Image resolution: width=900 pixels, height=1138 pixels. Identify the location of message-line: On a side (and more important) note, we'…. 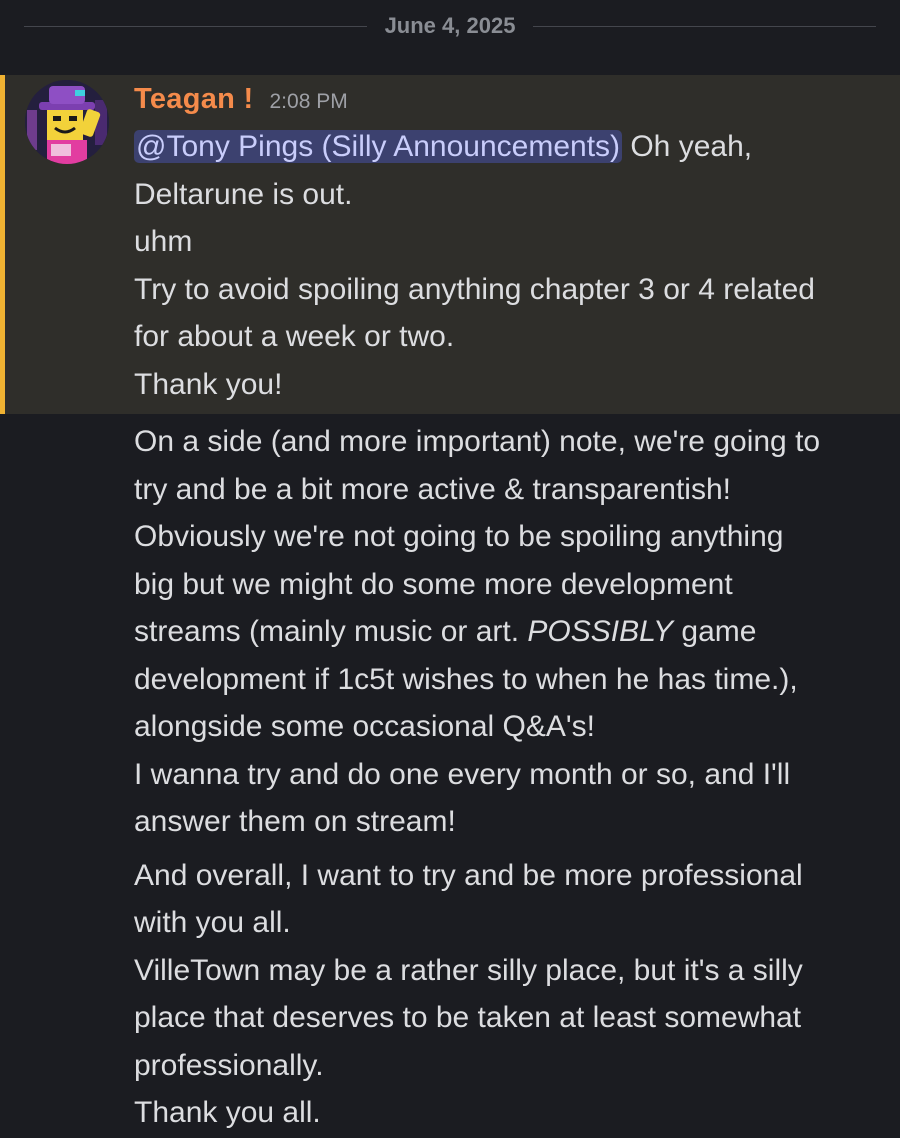
(477, 441).